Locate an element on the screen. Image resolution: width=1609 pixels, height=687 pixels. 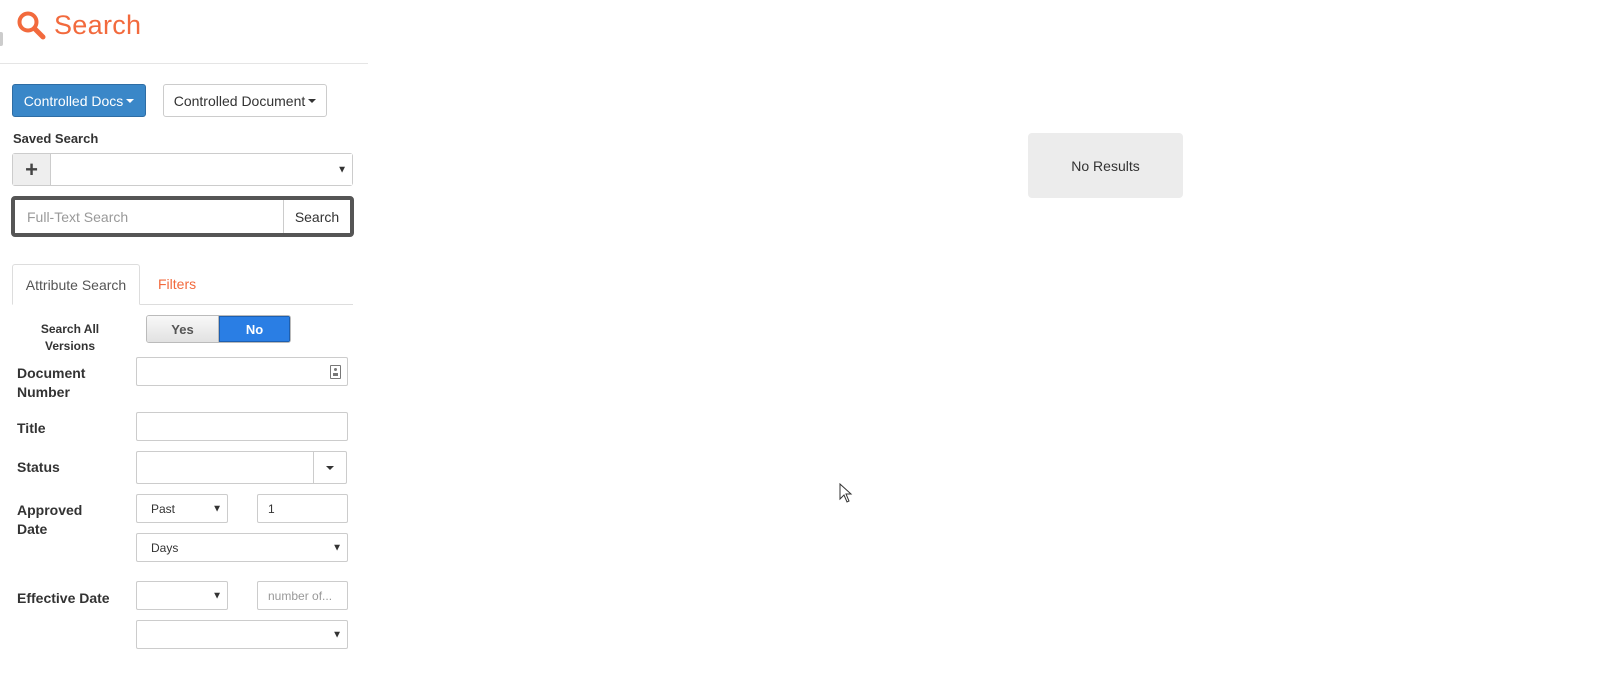
document-number-label: Document Number is located at coordinates (51, 382).